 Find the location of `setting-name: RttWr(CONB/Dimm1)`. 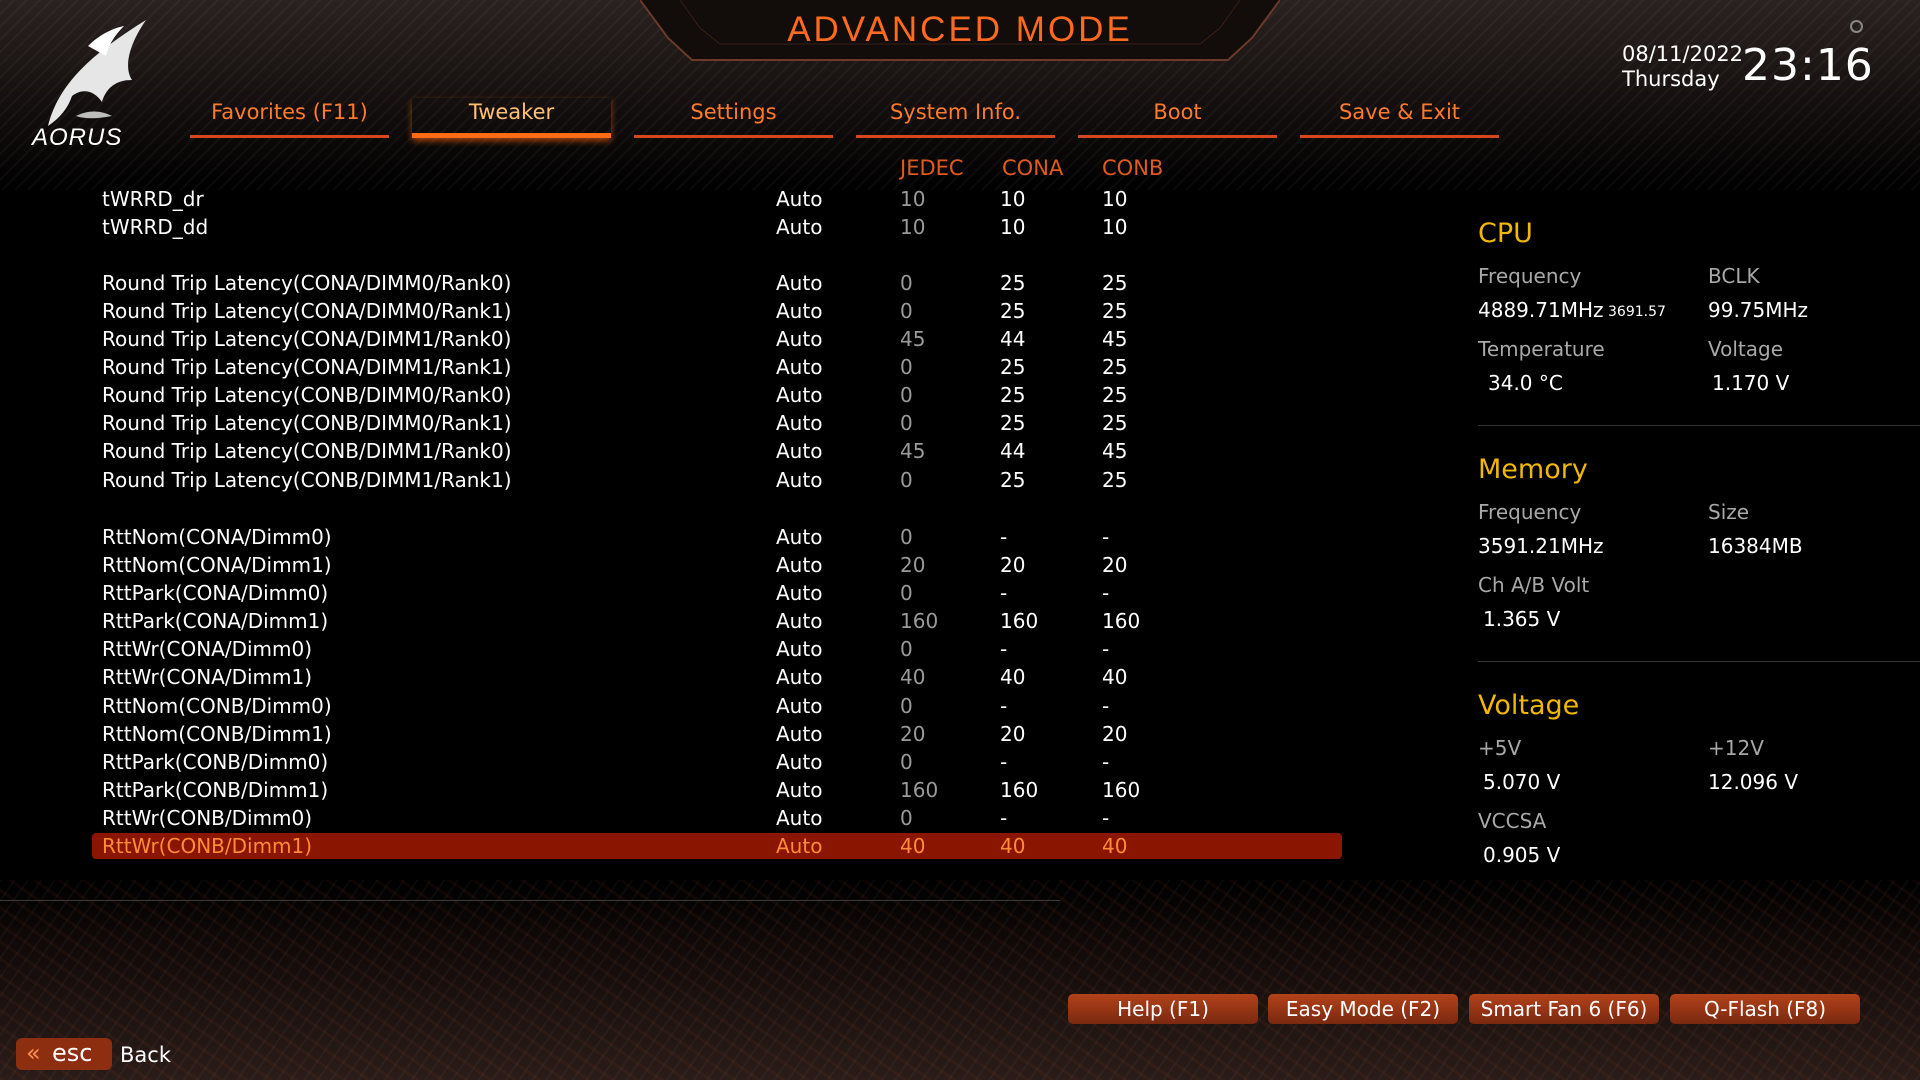

setting-name: RttWr(CONB/Dimm1) is located at coordinates (207, 846).